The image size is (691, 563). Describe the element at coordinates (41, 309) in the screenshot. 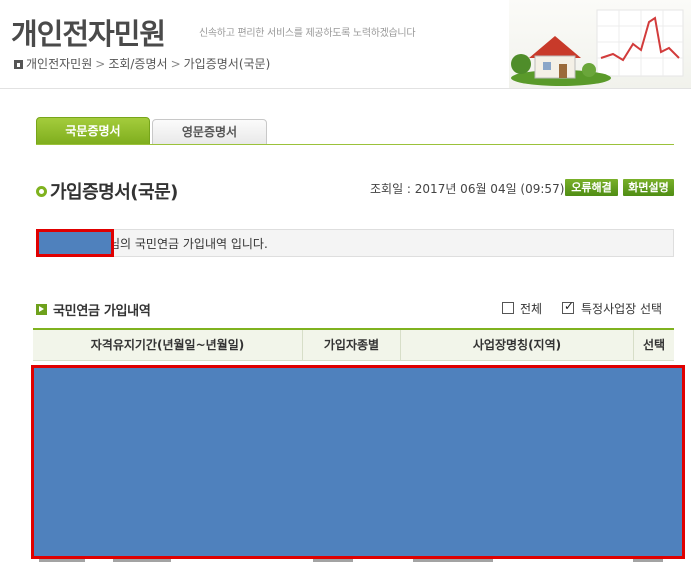

I see `section-arrow-icon` at that location.